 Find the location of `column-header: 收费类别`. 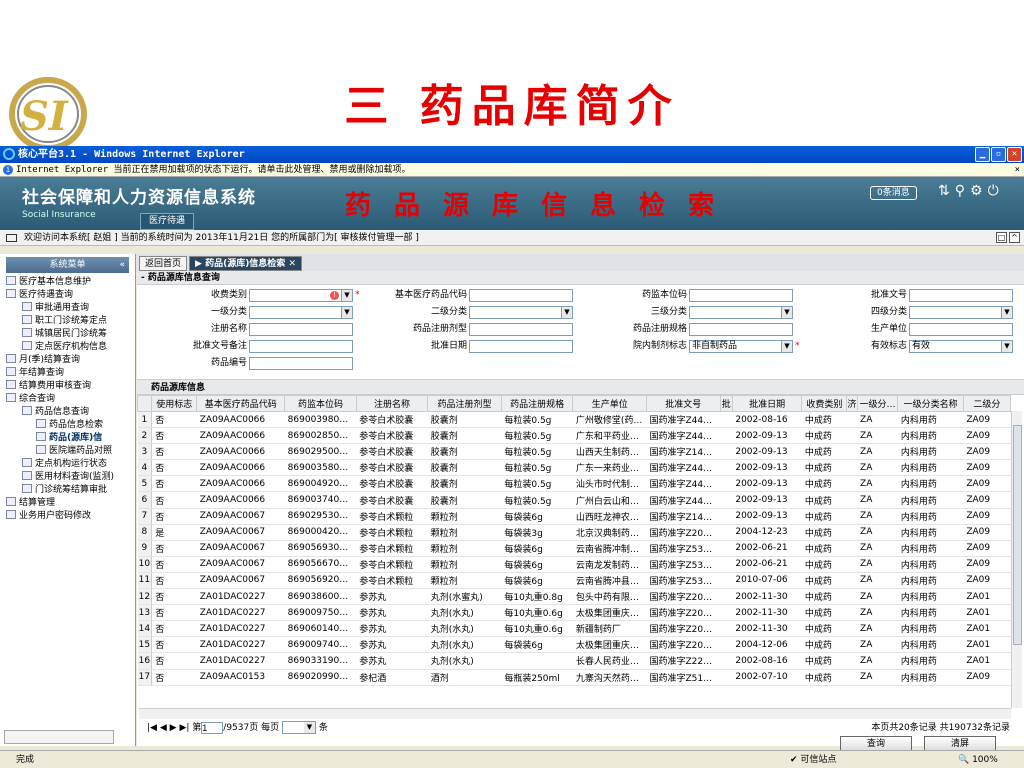

column-header: 收费类别 is located at coordinates (824, 403).